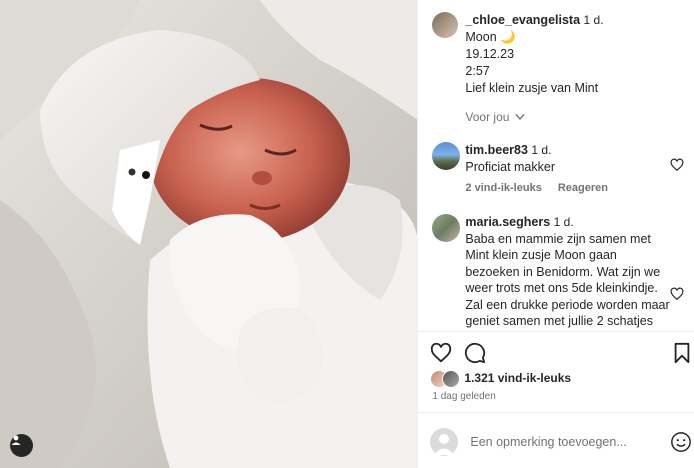 This screenshot has width=694, height=468. Describe the element at coordinates (681, 442) in the screenshot. I see `emoji-icon` at that location.